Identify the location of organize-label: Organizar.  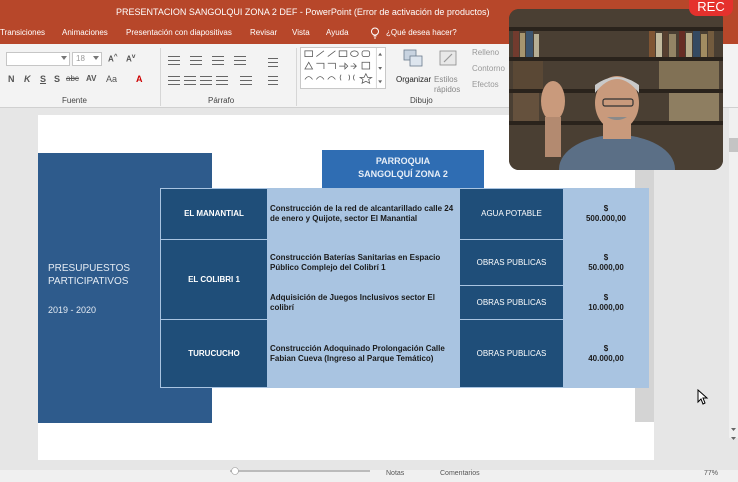
(414, 79).